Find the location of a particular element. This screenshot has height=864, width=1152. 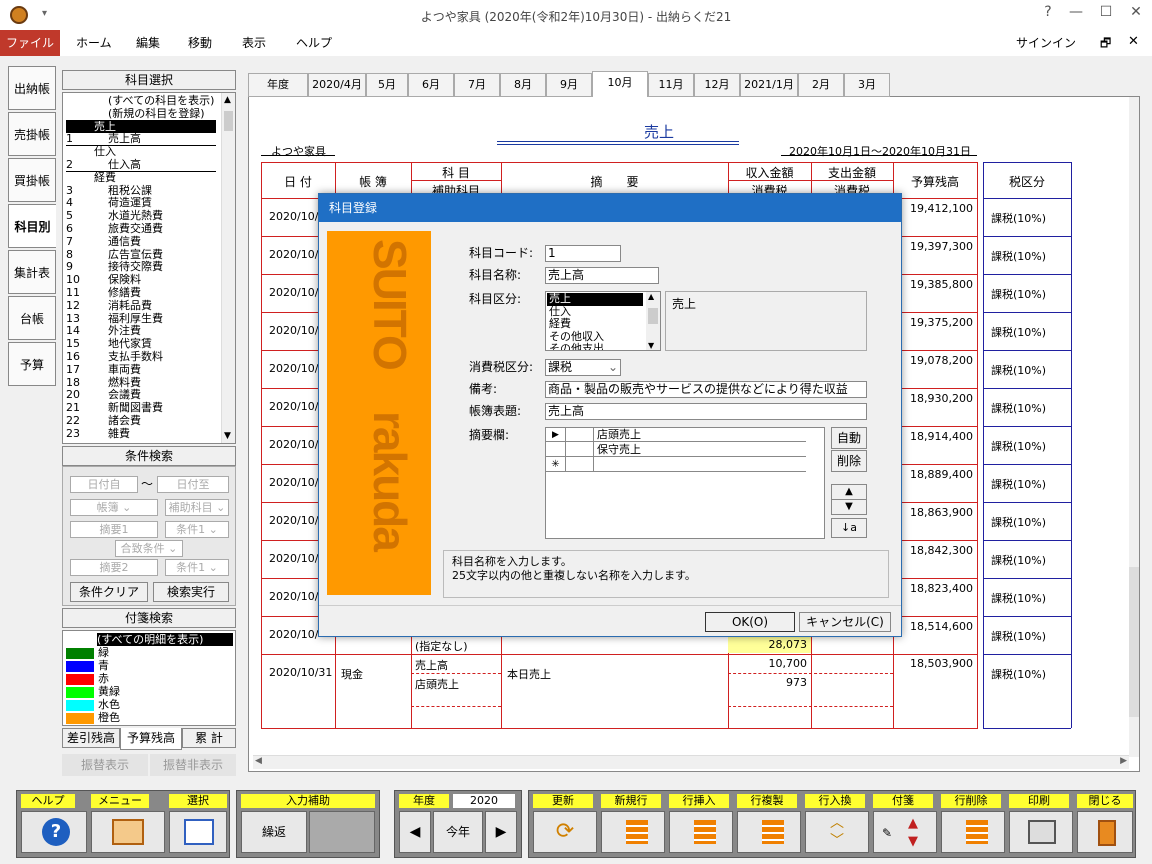

tab-summary: 集計表 is located at coordinates (32, 272).